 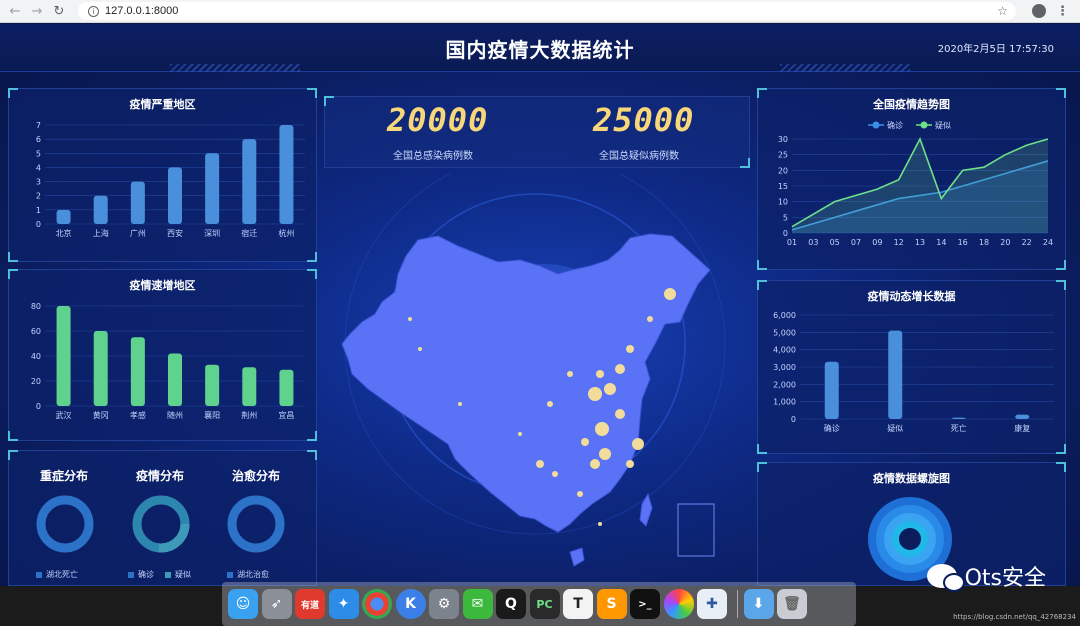 I want to click on x-tick-label: 西安, so click(x=175, y=233).